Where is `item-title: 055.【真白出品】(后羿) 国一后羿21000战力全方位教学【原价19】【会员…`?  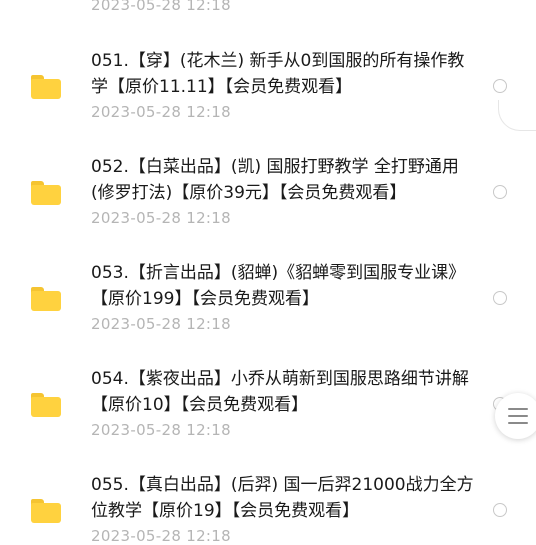
item-title: 055.【真白出品】(后羿) 国一后羿21000战力全方位教学【原价19】【会员… is located at coordinates (282, 498).